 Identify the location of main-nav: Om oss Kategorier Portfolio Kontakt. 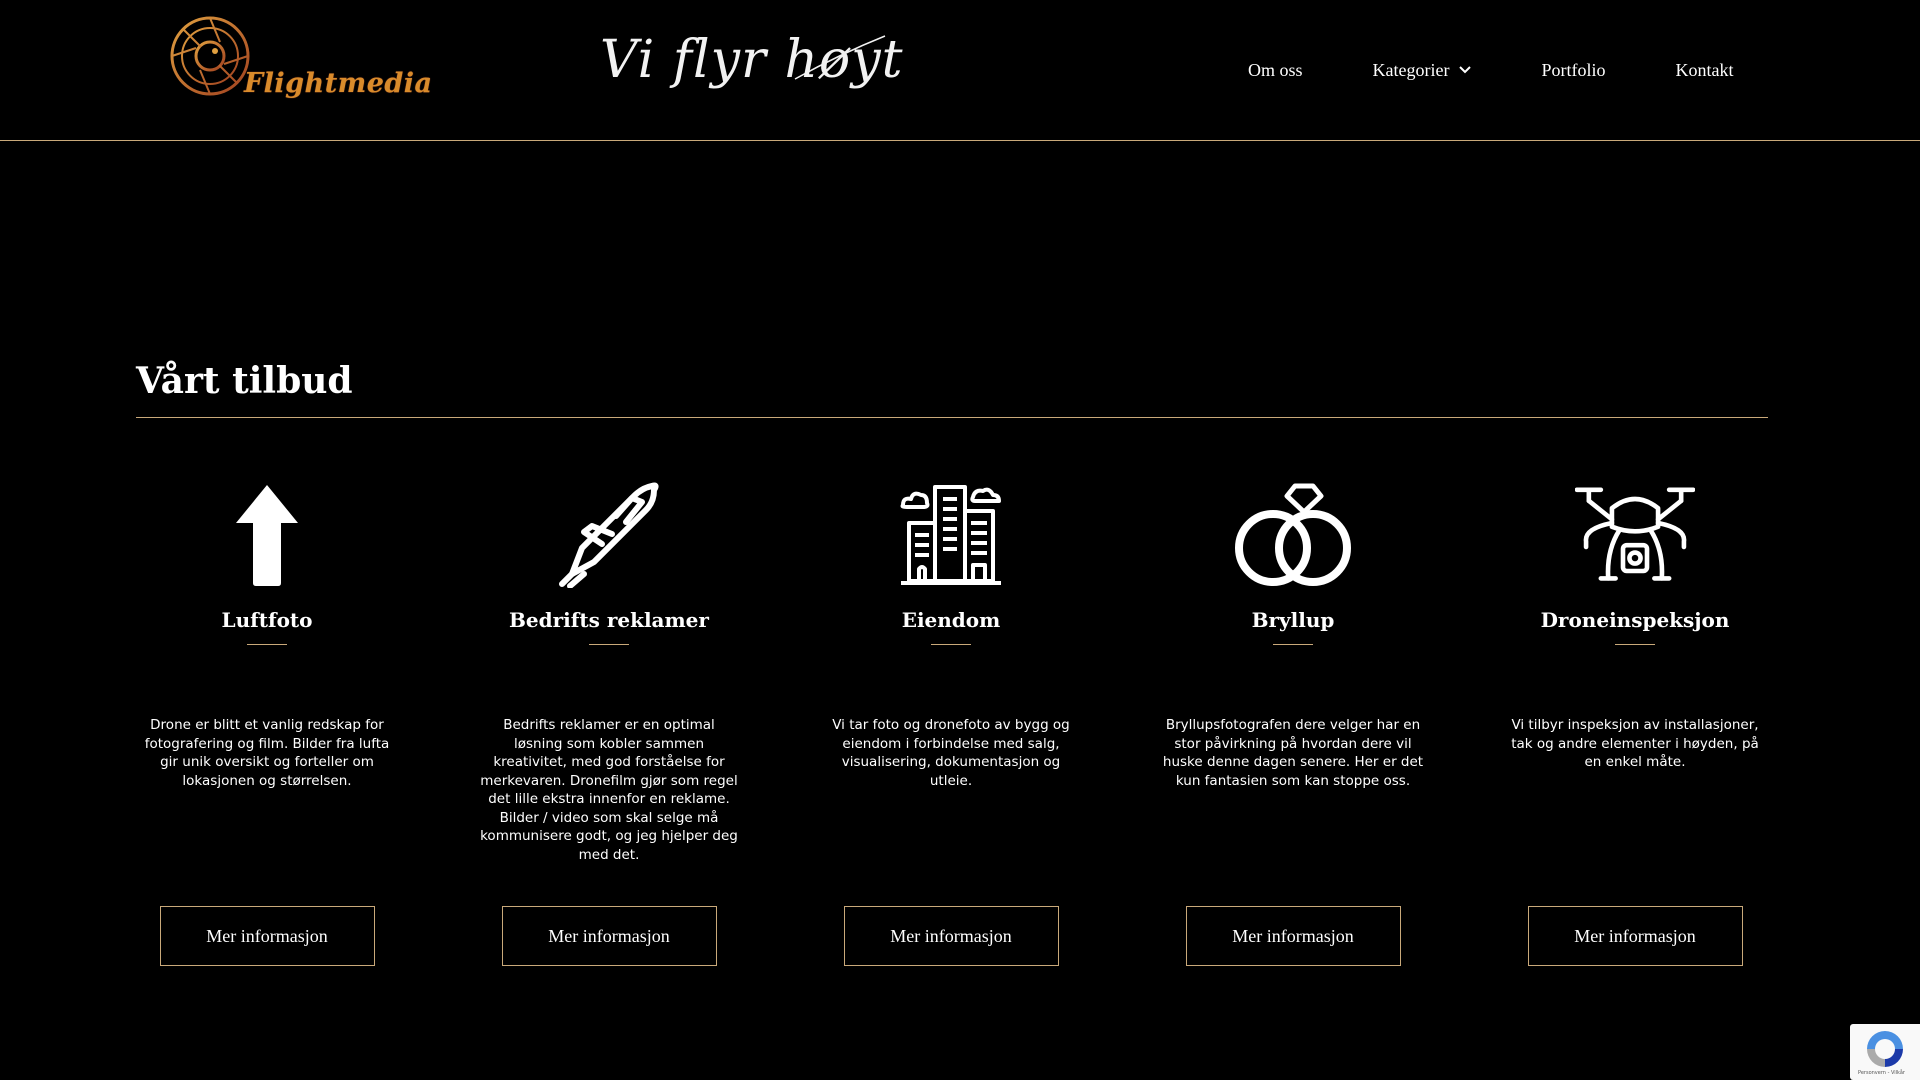
(1491, 70).